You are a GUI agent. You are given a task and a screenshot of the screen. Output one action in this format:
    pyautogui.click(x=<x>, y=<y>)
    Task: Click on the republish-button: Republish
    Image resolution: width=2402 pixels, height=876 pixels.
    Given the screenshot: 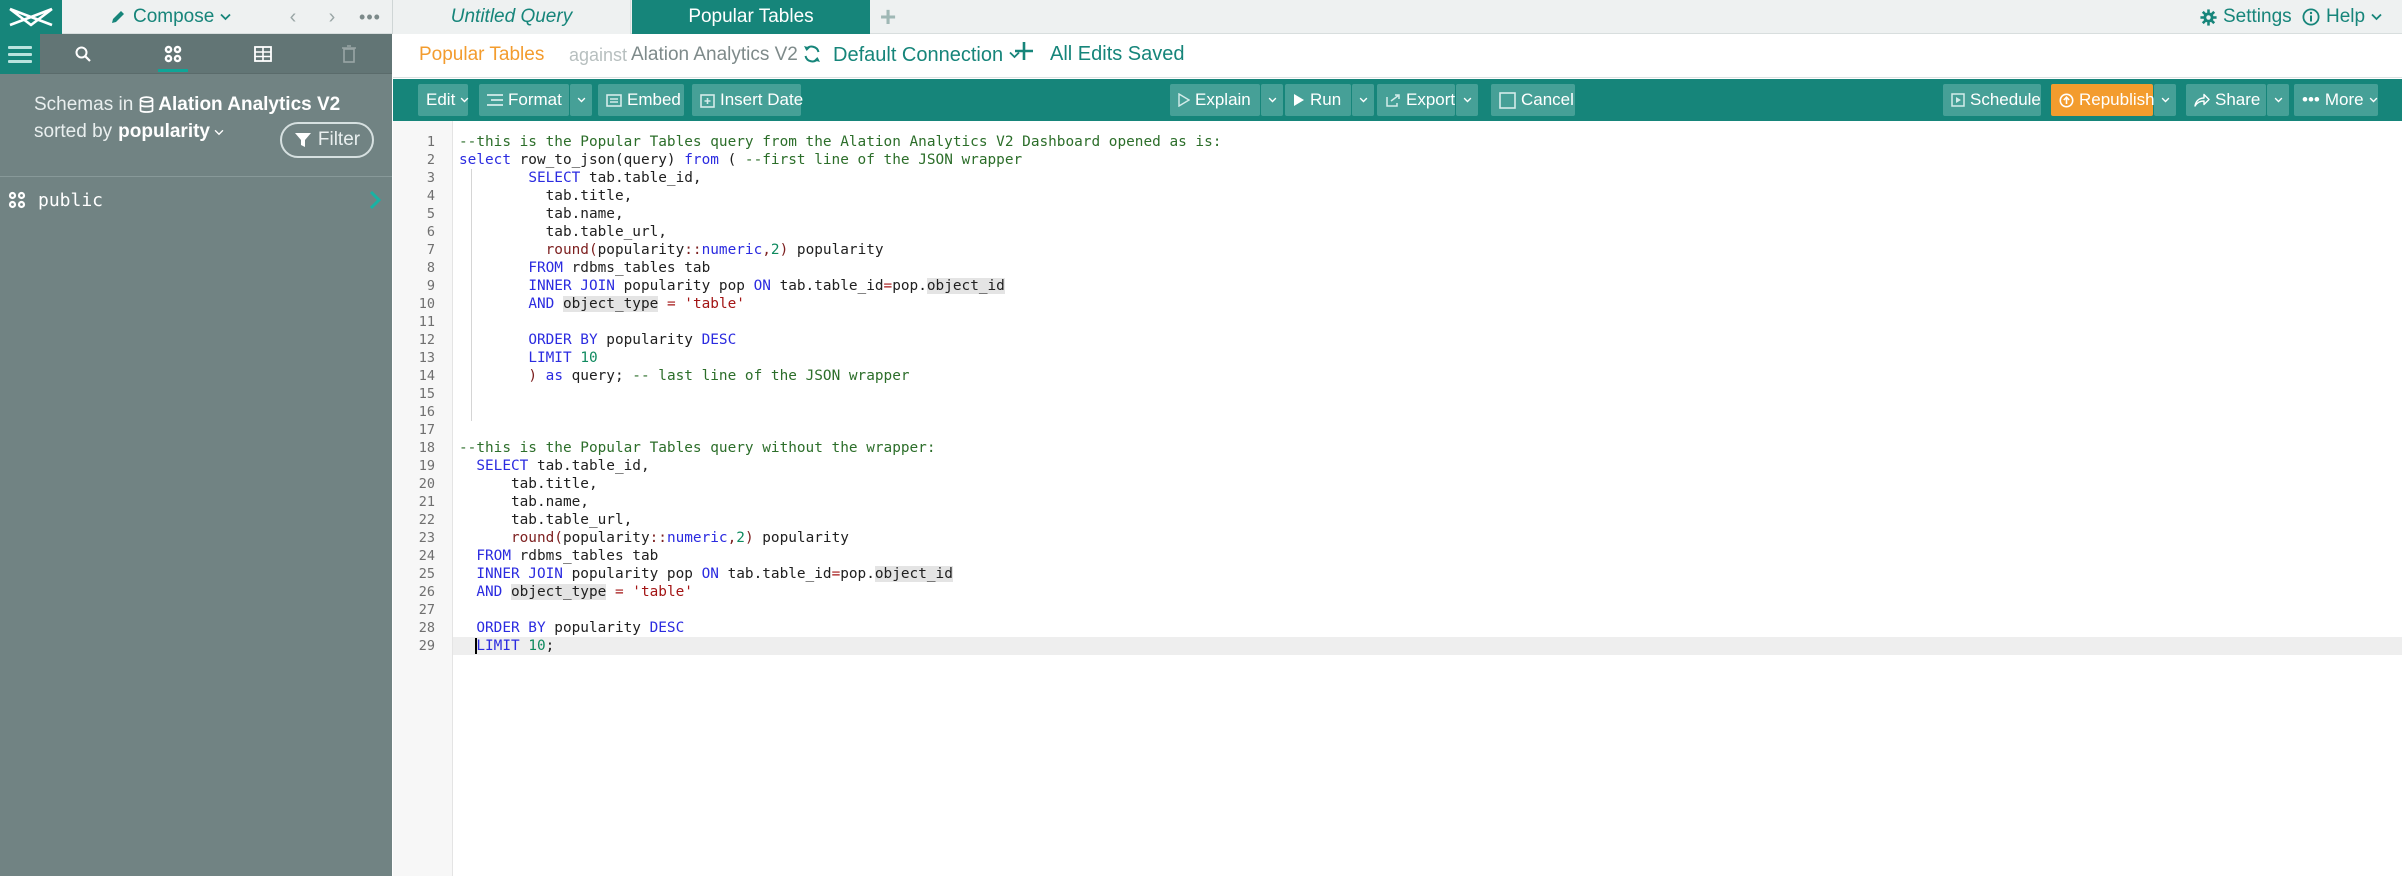 What is the action you would take?
    pyautogui.click(x=2103, y=100)
    